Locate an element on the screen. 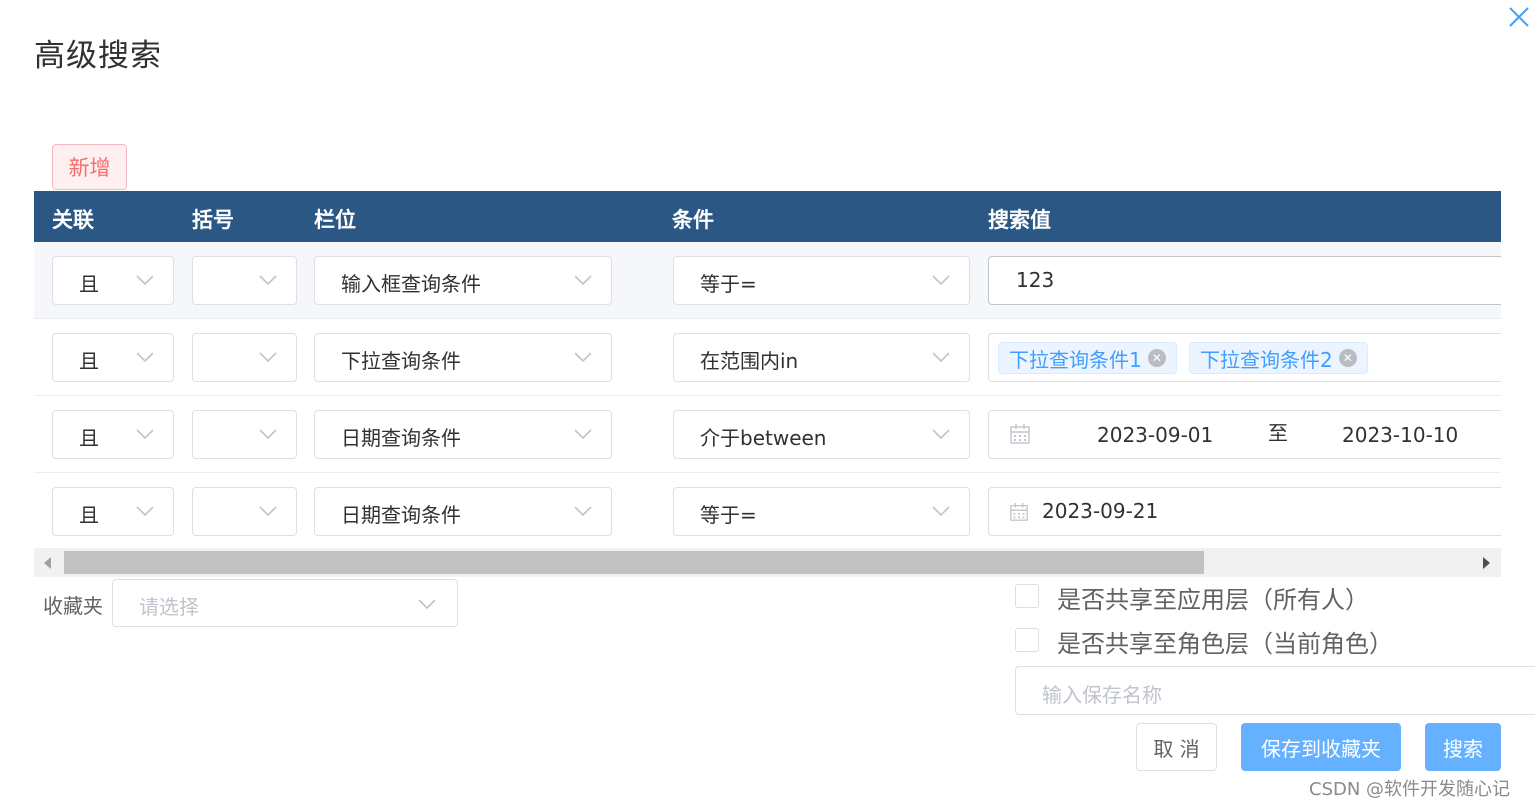  search-value-multiselect: 下拉查询条件1 ✕ 下拉查询条件2 ✕ is located at coordinates (1244, 357).